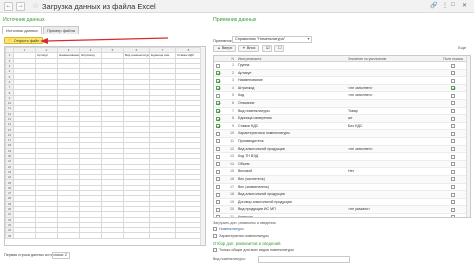 The width and height of the screenshot is (474, 267). Describe the element at coordinates (304, 259) in the screenshot. I see `kind-input` at that location.